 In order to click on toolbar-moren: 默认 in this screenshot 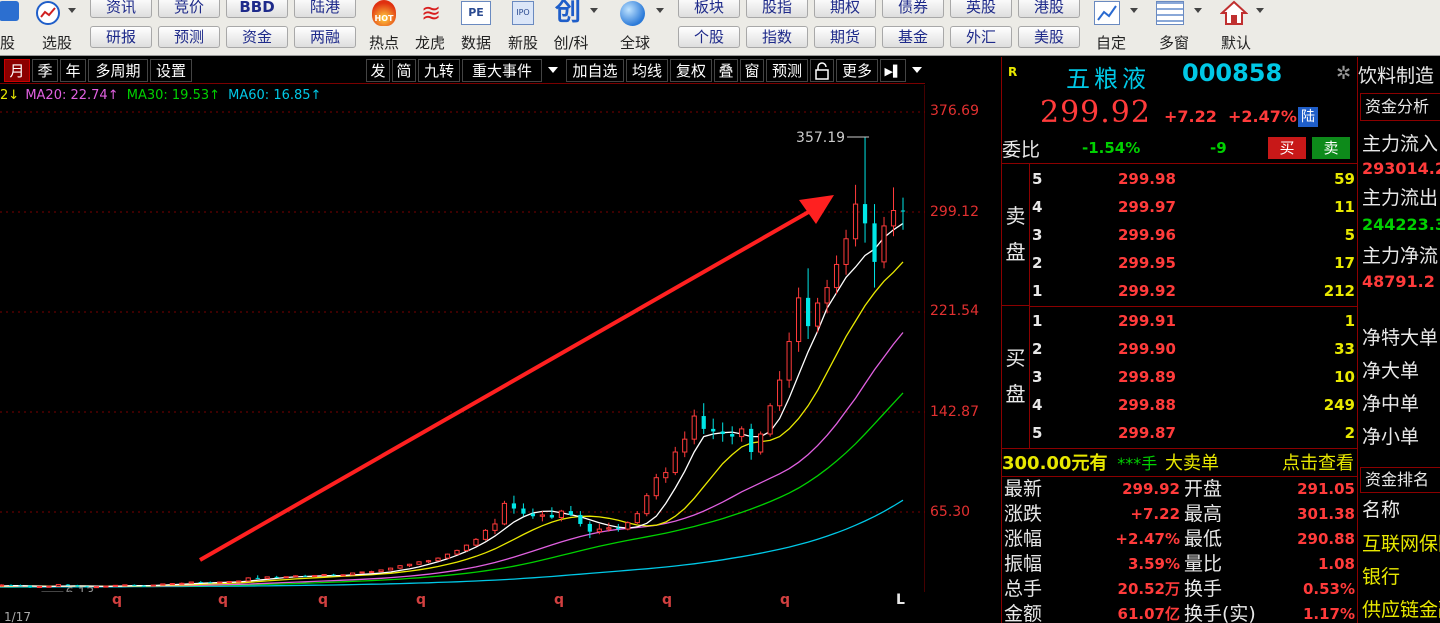, I will do `click(1242, 28)`.